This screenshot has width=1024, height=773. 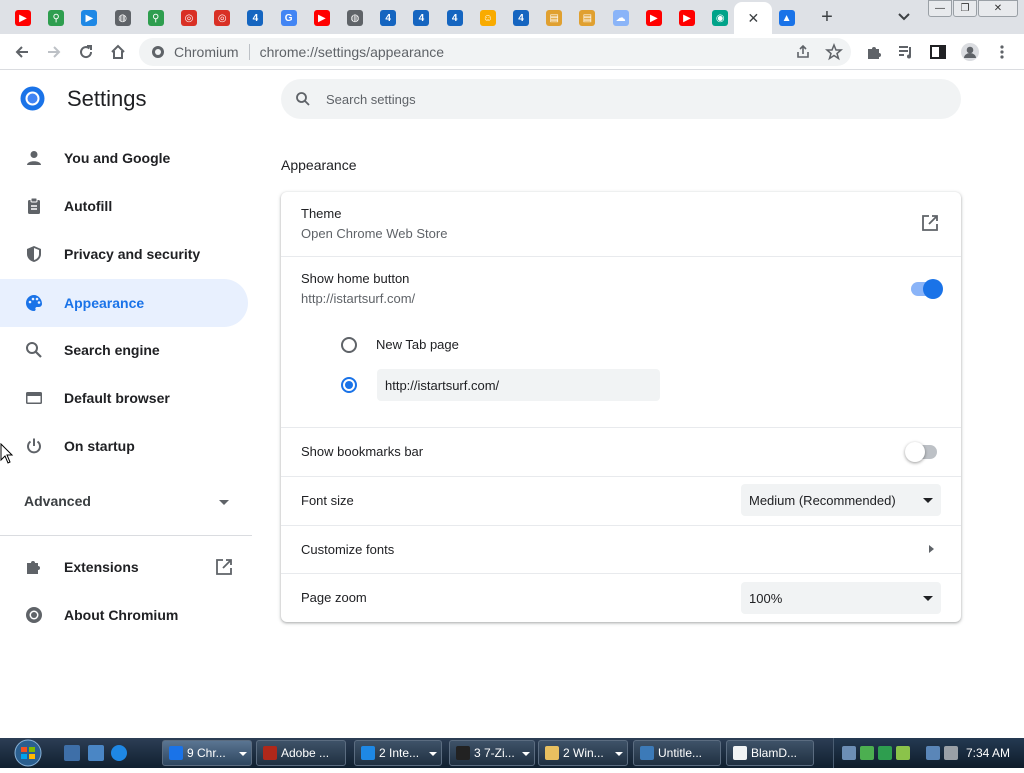 I want to click on reload-icon, so click(x=86, y=52).